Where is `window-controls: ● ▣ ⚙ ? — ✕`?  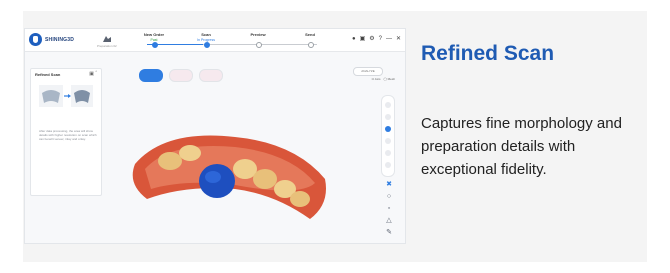 window-controls: ● ▣ ⚙ ? — ✕ is located at coordinates (376, 39).